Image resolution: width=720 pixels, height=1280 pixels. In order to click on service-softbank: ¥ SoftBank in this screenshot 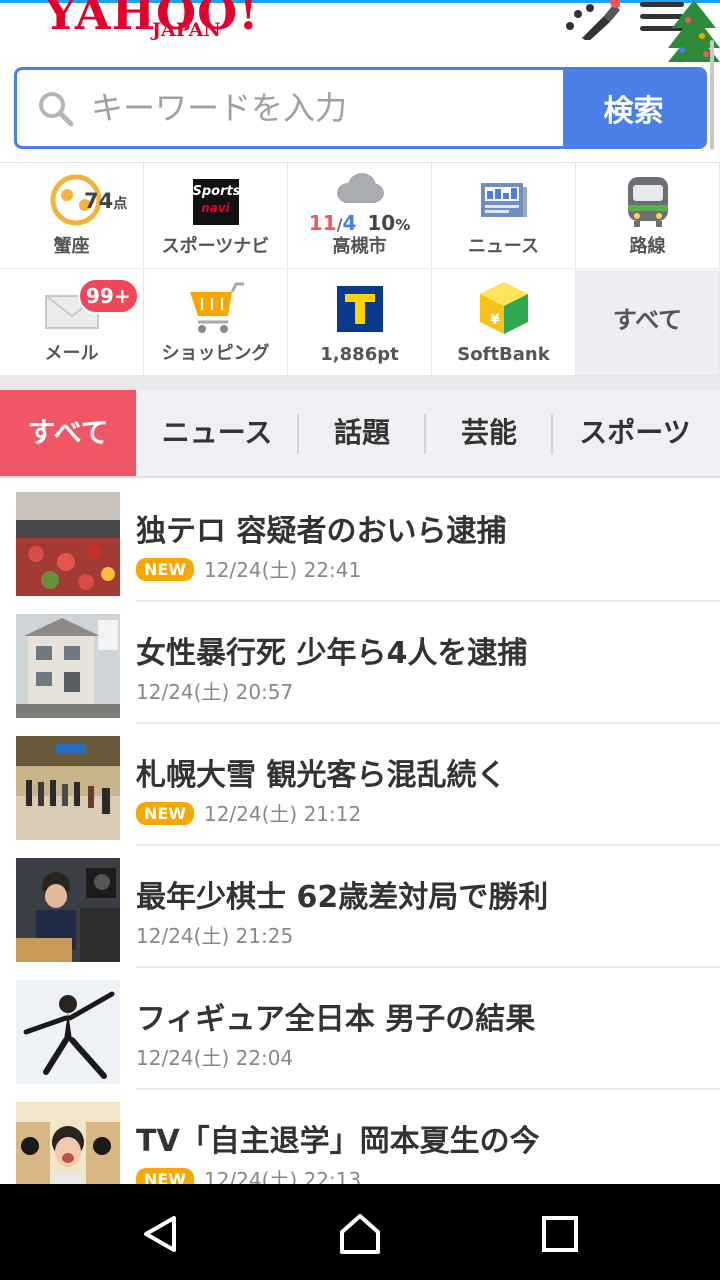, I will do `click(504, 323)`.